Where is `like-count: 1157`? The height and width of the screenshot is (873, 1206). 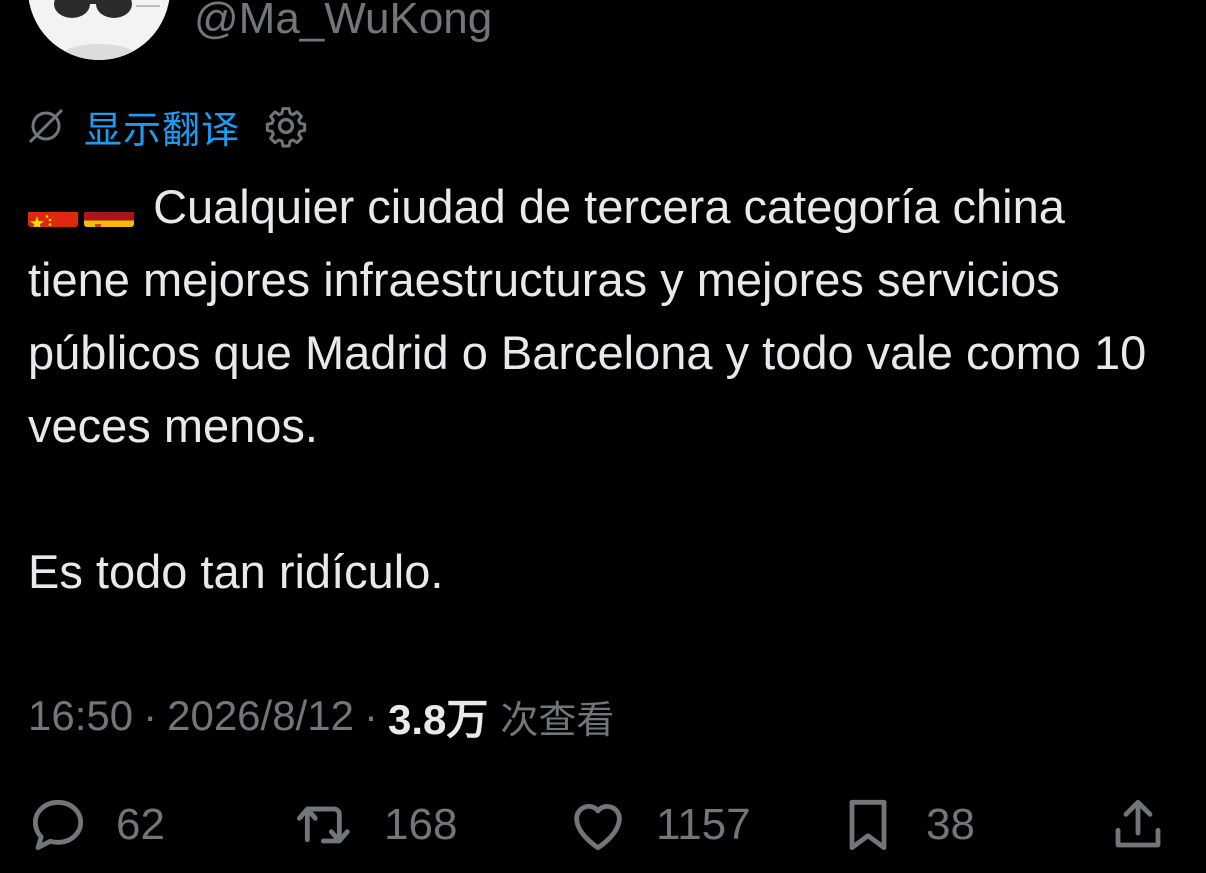 like-count: 1157 is located at coordinates (703, 824).